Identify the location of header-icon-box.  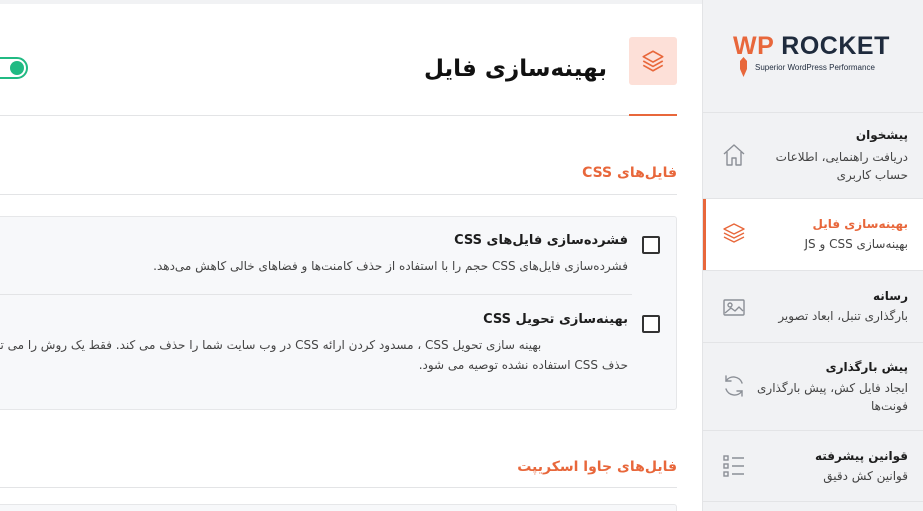
(653, 61).